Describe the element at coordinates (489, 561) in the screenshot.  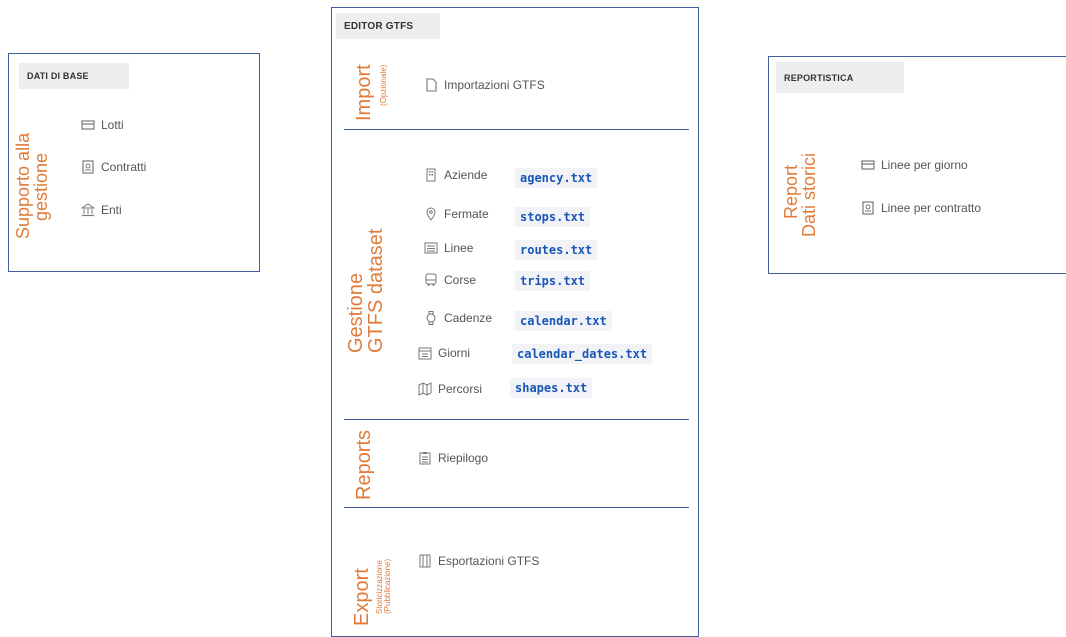
I see `menu-item-label: Esportazioni GTFS` at that location.